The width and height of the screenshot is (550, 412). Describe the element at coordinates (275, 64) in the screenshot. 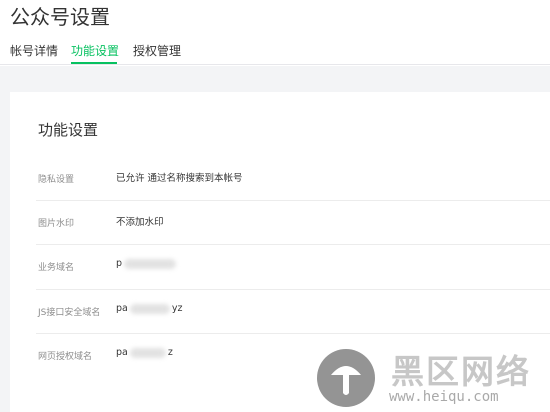

I see `header-divider` at that location.